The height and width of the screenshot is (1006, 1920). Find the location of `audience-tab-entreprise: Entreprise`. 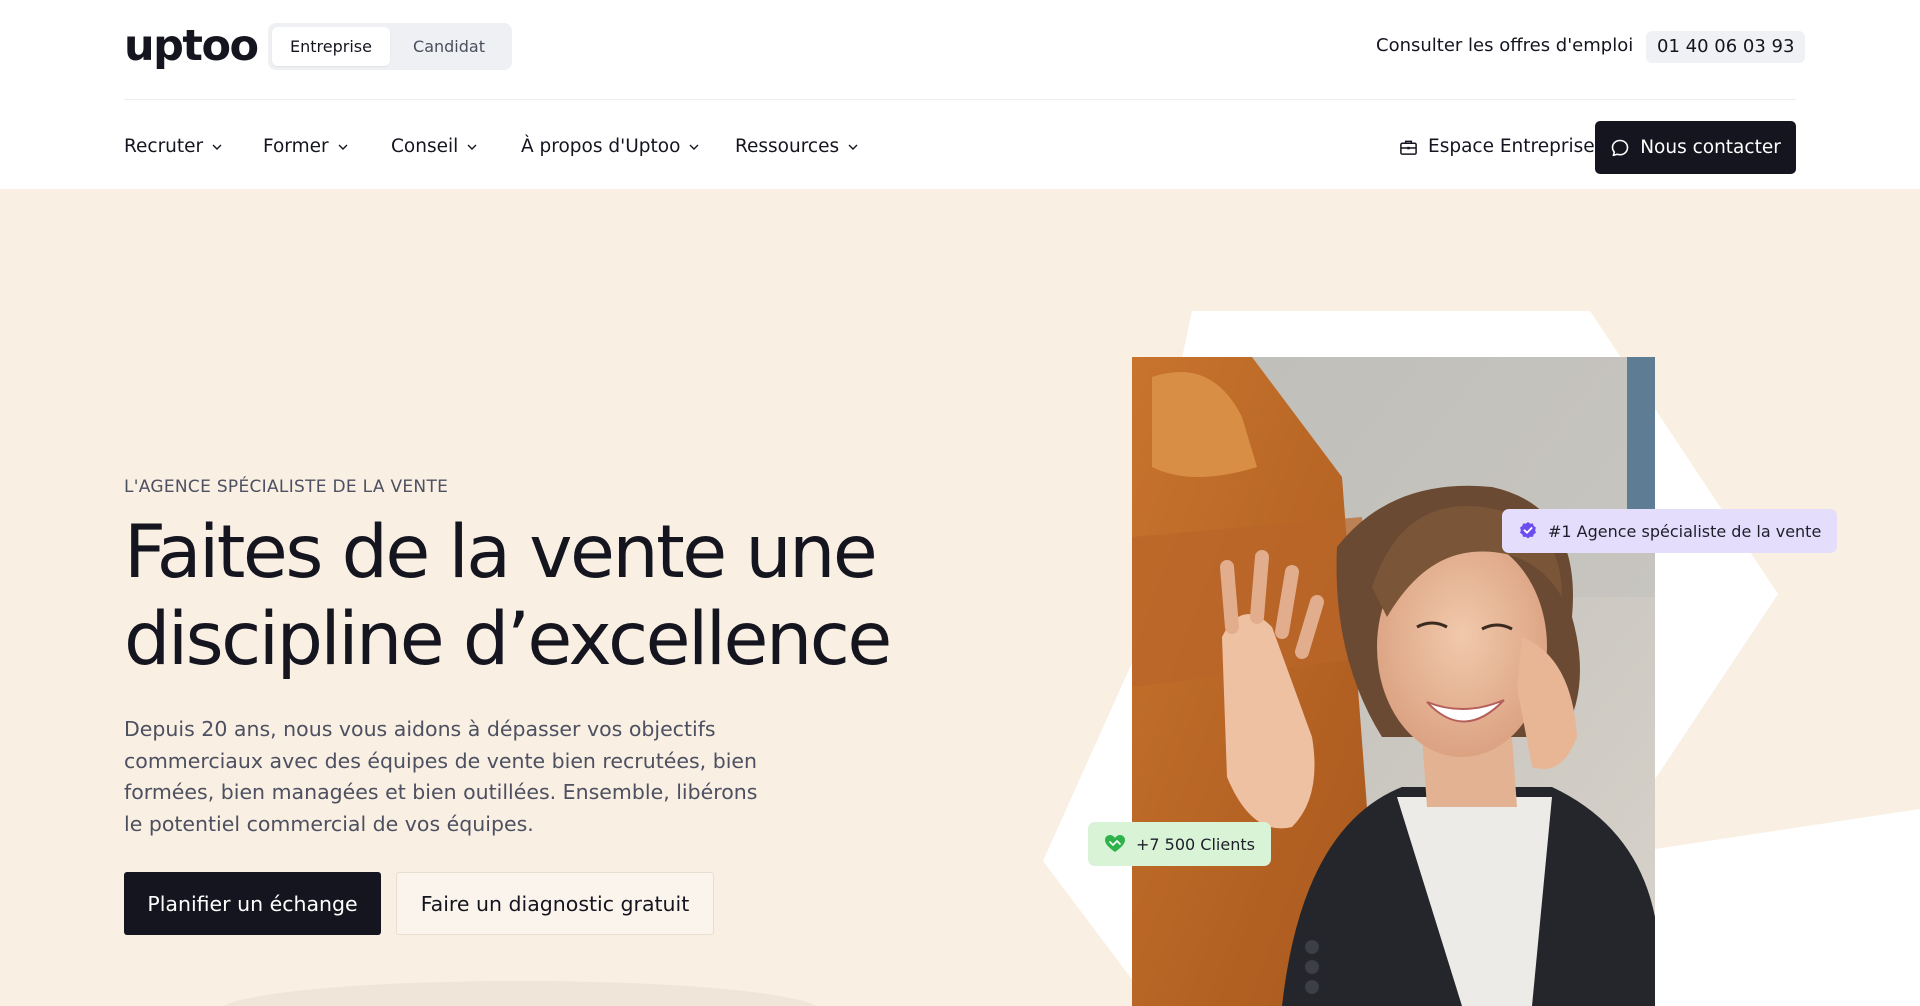

audience-tab-entreprise: Entreprise is located at coordinates (331, 46).